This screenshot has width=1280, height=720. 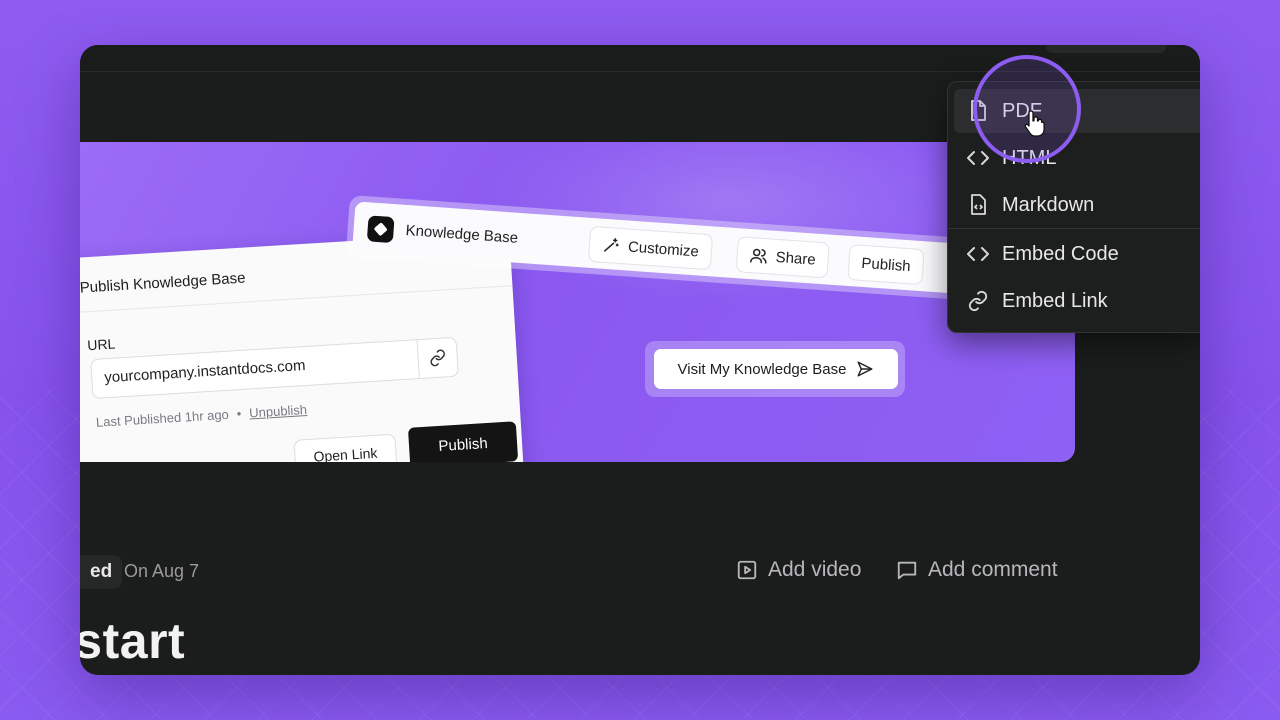 I want to click on visit-button-wrapper: Visit My Knowledge Base, so click(x=775, y=369).